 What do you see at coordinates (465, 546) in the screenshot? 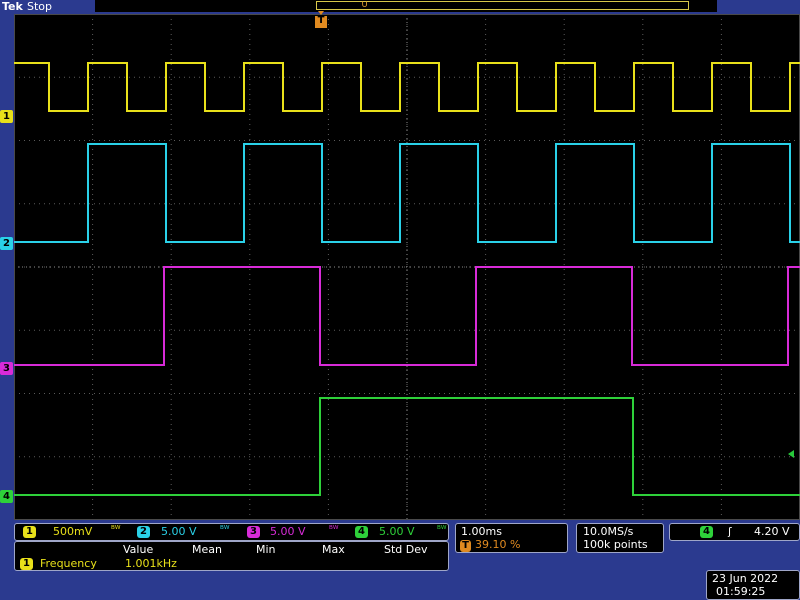
I see `trigger-position-icon: T` at bounding box center [465, 546].